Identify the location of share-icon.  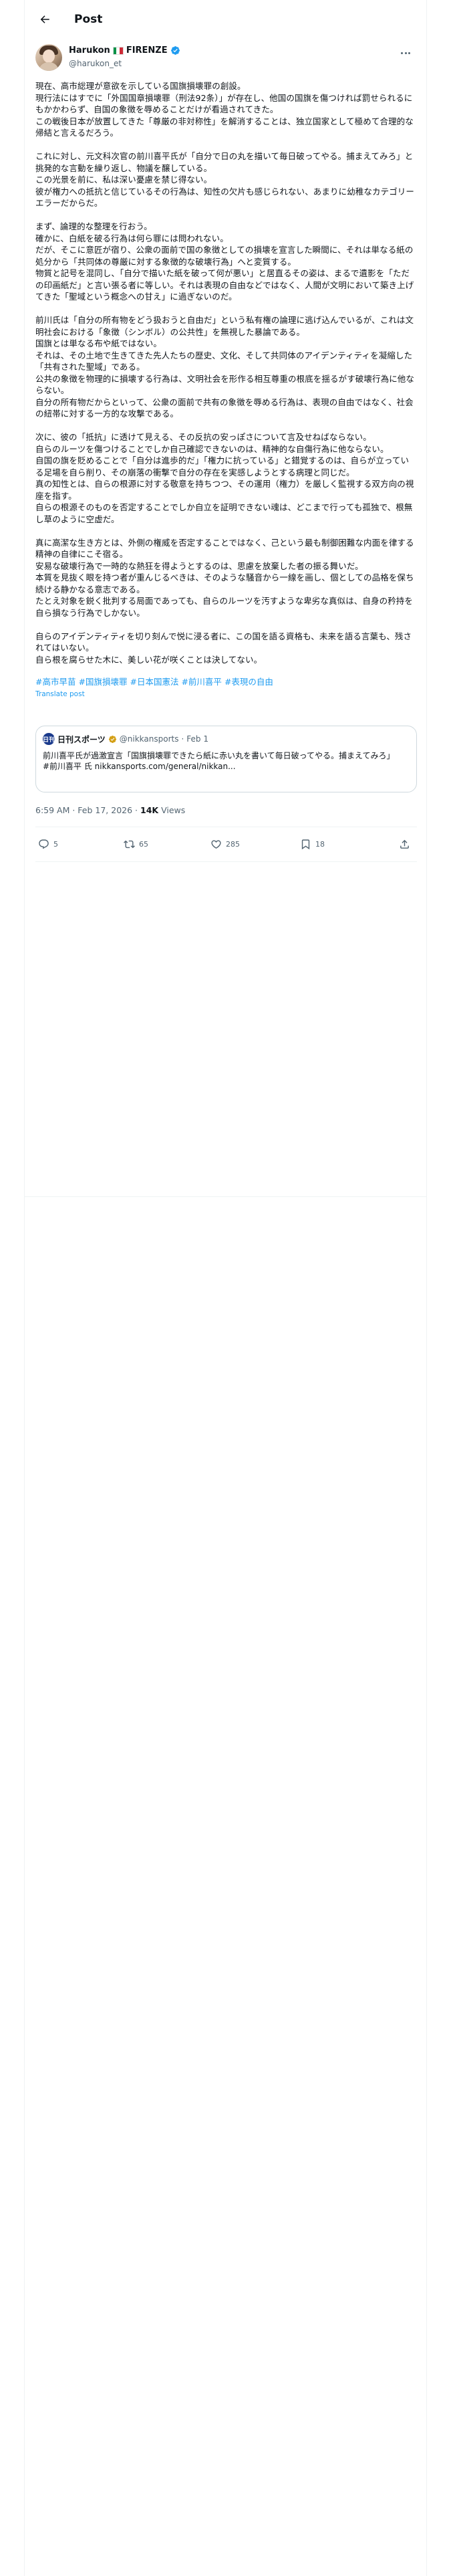
(404, 844).